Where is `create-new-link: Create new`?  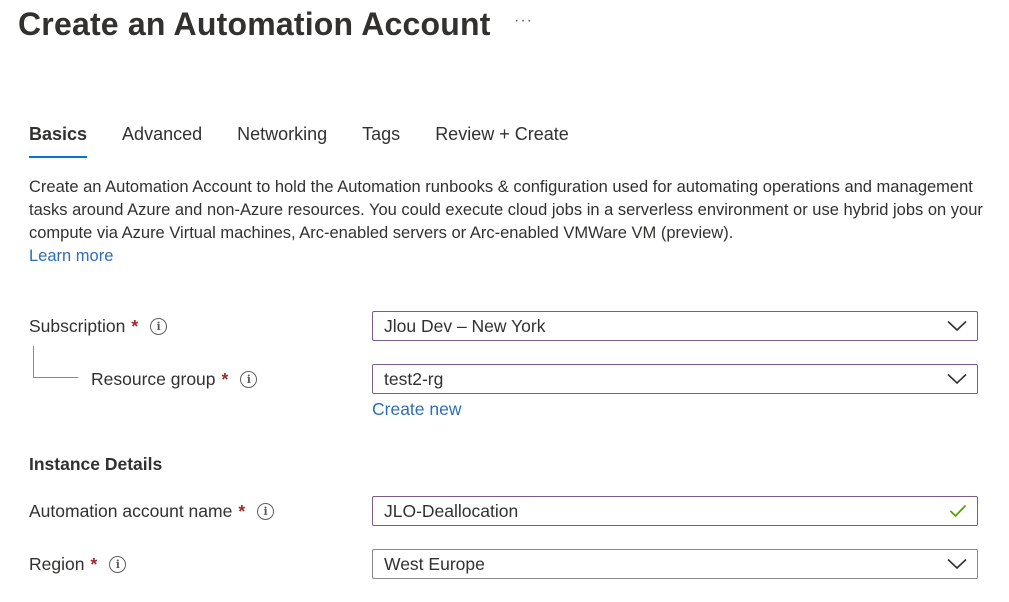 create-new-link: Create new is located at coordinates (417, 409).